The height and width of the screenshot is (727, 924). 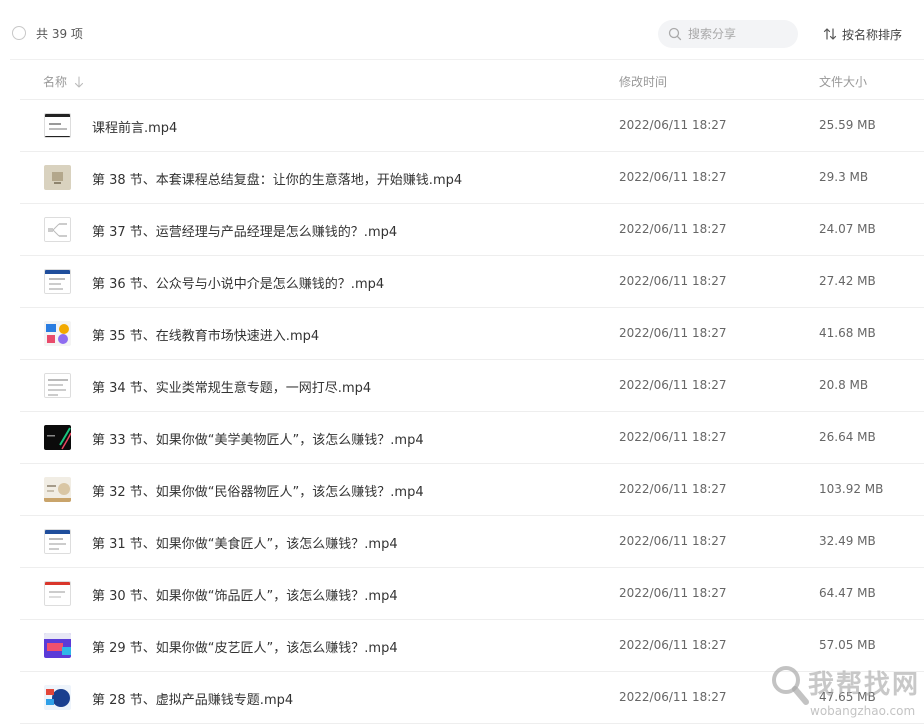 What do you see at coordinates (830, 34) in the screenshot?
I see `sort-icon` at bounding box center [830, 34].